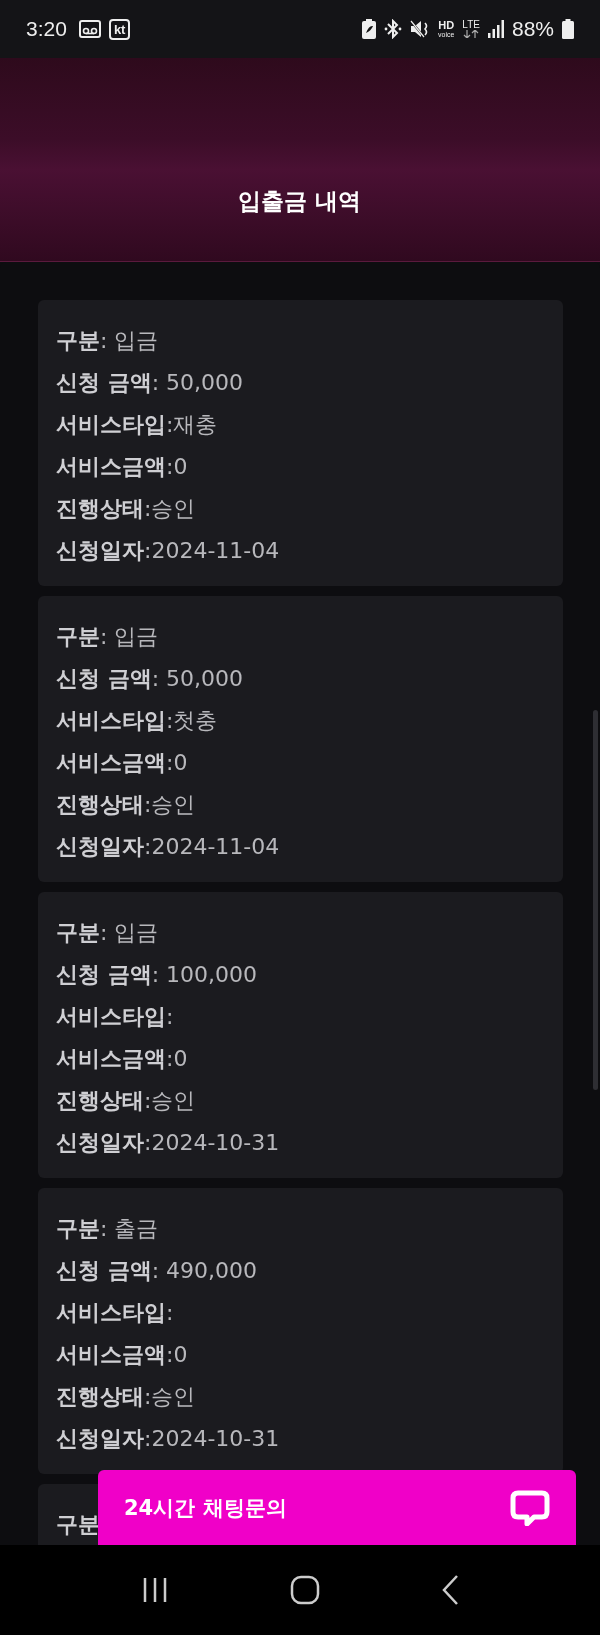 Image resolution: width=600 pixels, height=1635 pixels. What do you see at coordinates (446, 25) in the screenshot?
I see `hd-label: HD` at bounding box center [446, 25].